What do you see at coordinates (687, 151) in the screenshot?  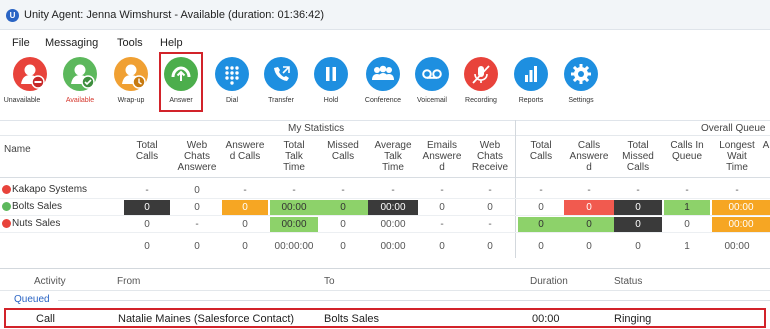 I see `col-calls-in-queue: Calls In Queue` at bounding box center [687, 151].